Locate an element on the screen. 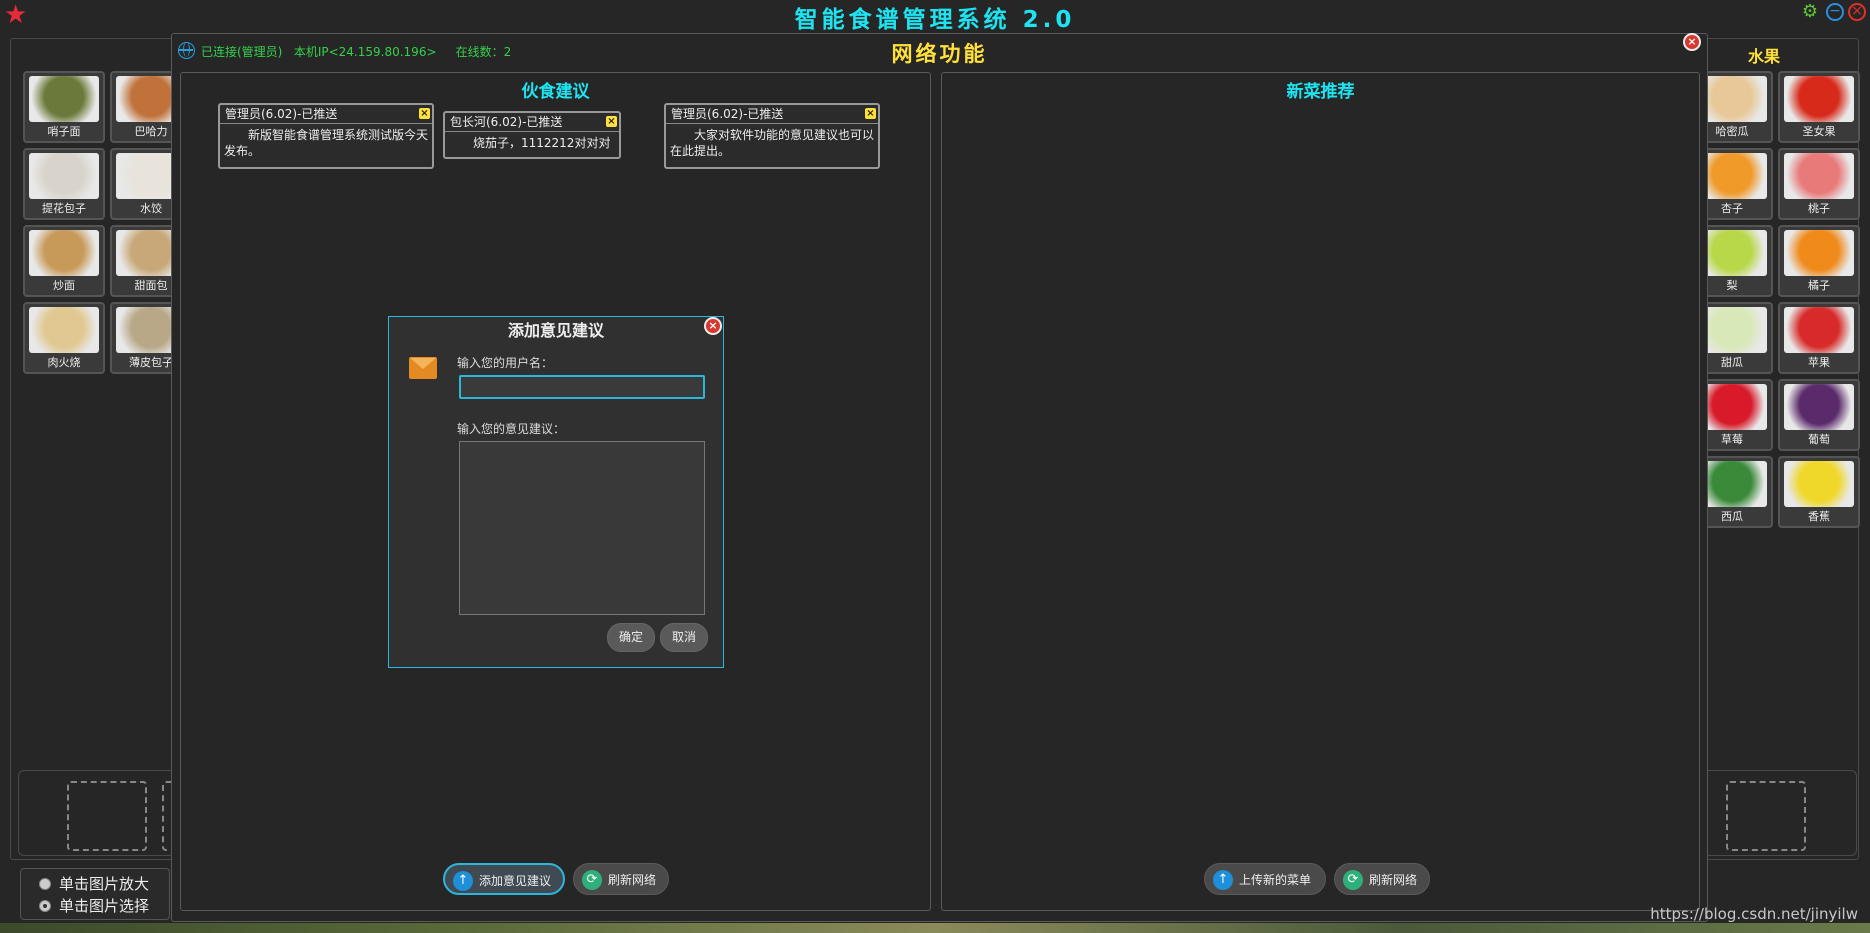 Image resolution: width=1870 pixels, height=933 pixels. fruit-thumb: 香蕉 is located at coordinates (1819, 492).